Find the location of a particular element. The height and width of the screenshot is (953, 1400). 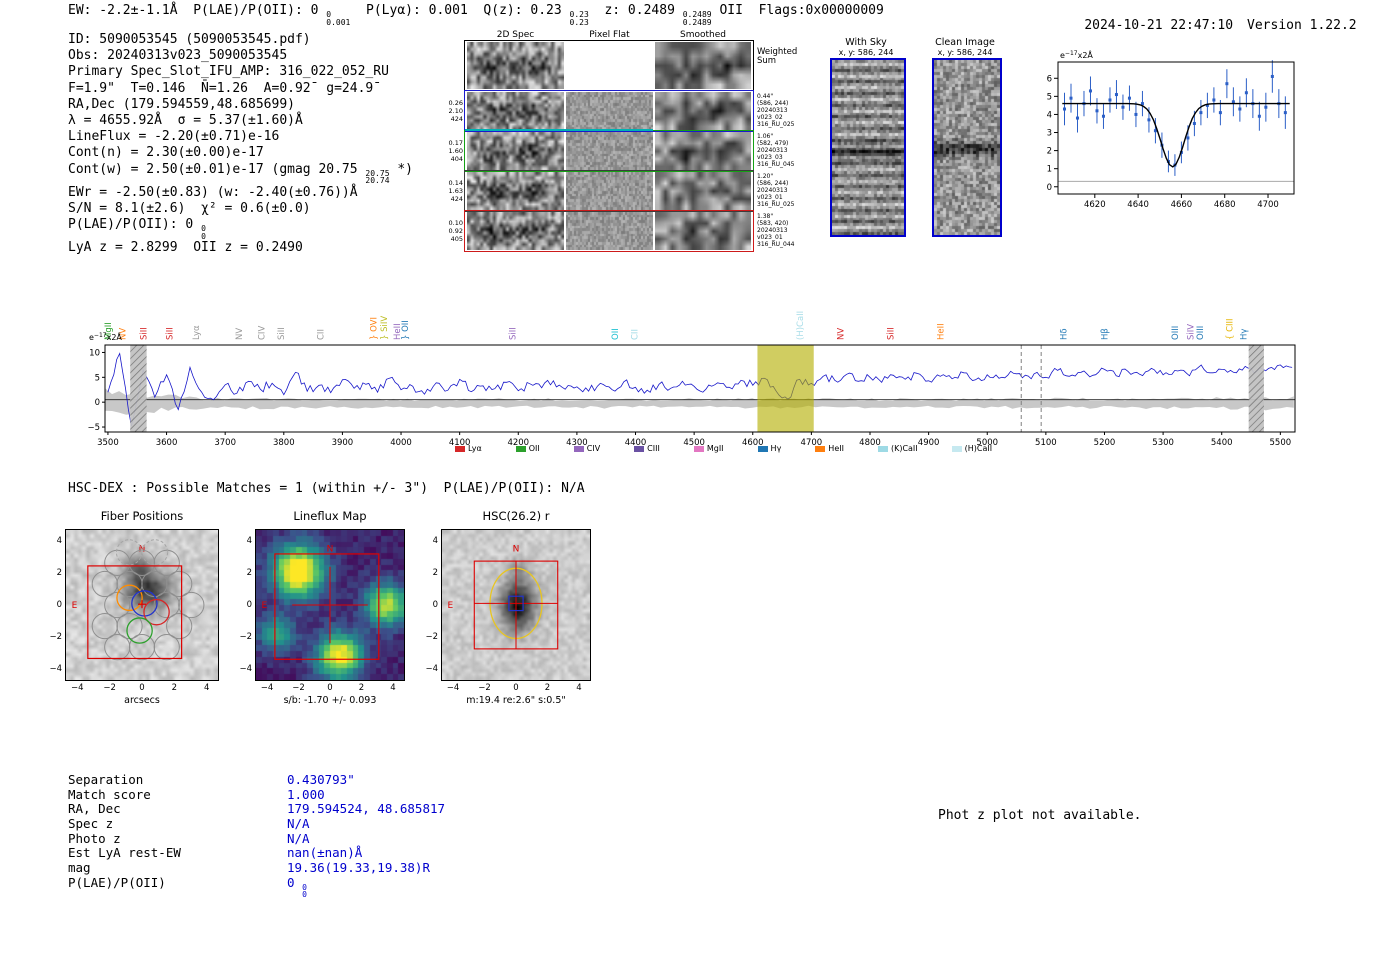

emission-line-label: OII is located at coordinates (616, 334).